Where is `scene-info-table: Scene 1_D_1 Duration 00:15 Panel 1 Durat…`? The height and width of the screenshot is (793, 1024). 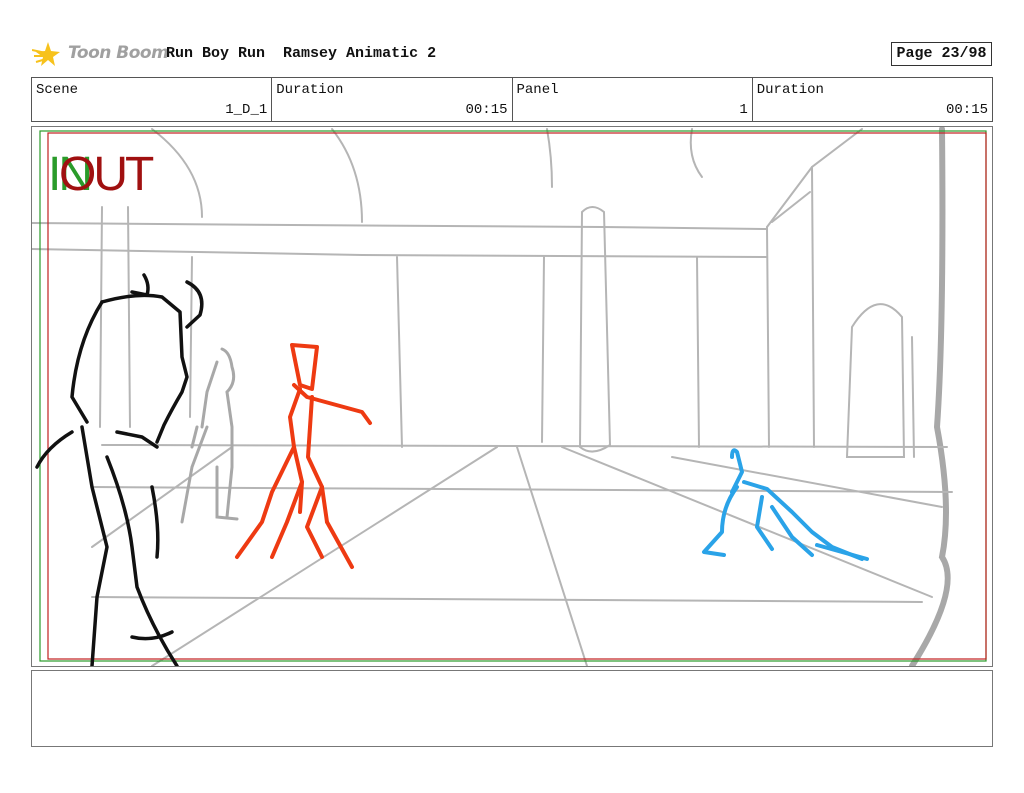 scene-info-table: Scene 1_D_1 Duration 00:15 Panel 1 Durat… is located at coordinates (512, 99).